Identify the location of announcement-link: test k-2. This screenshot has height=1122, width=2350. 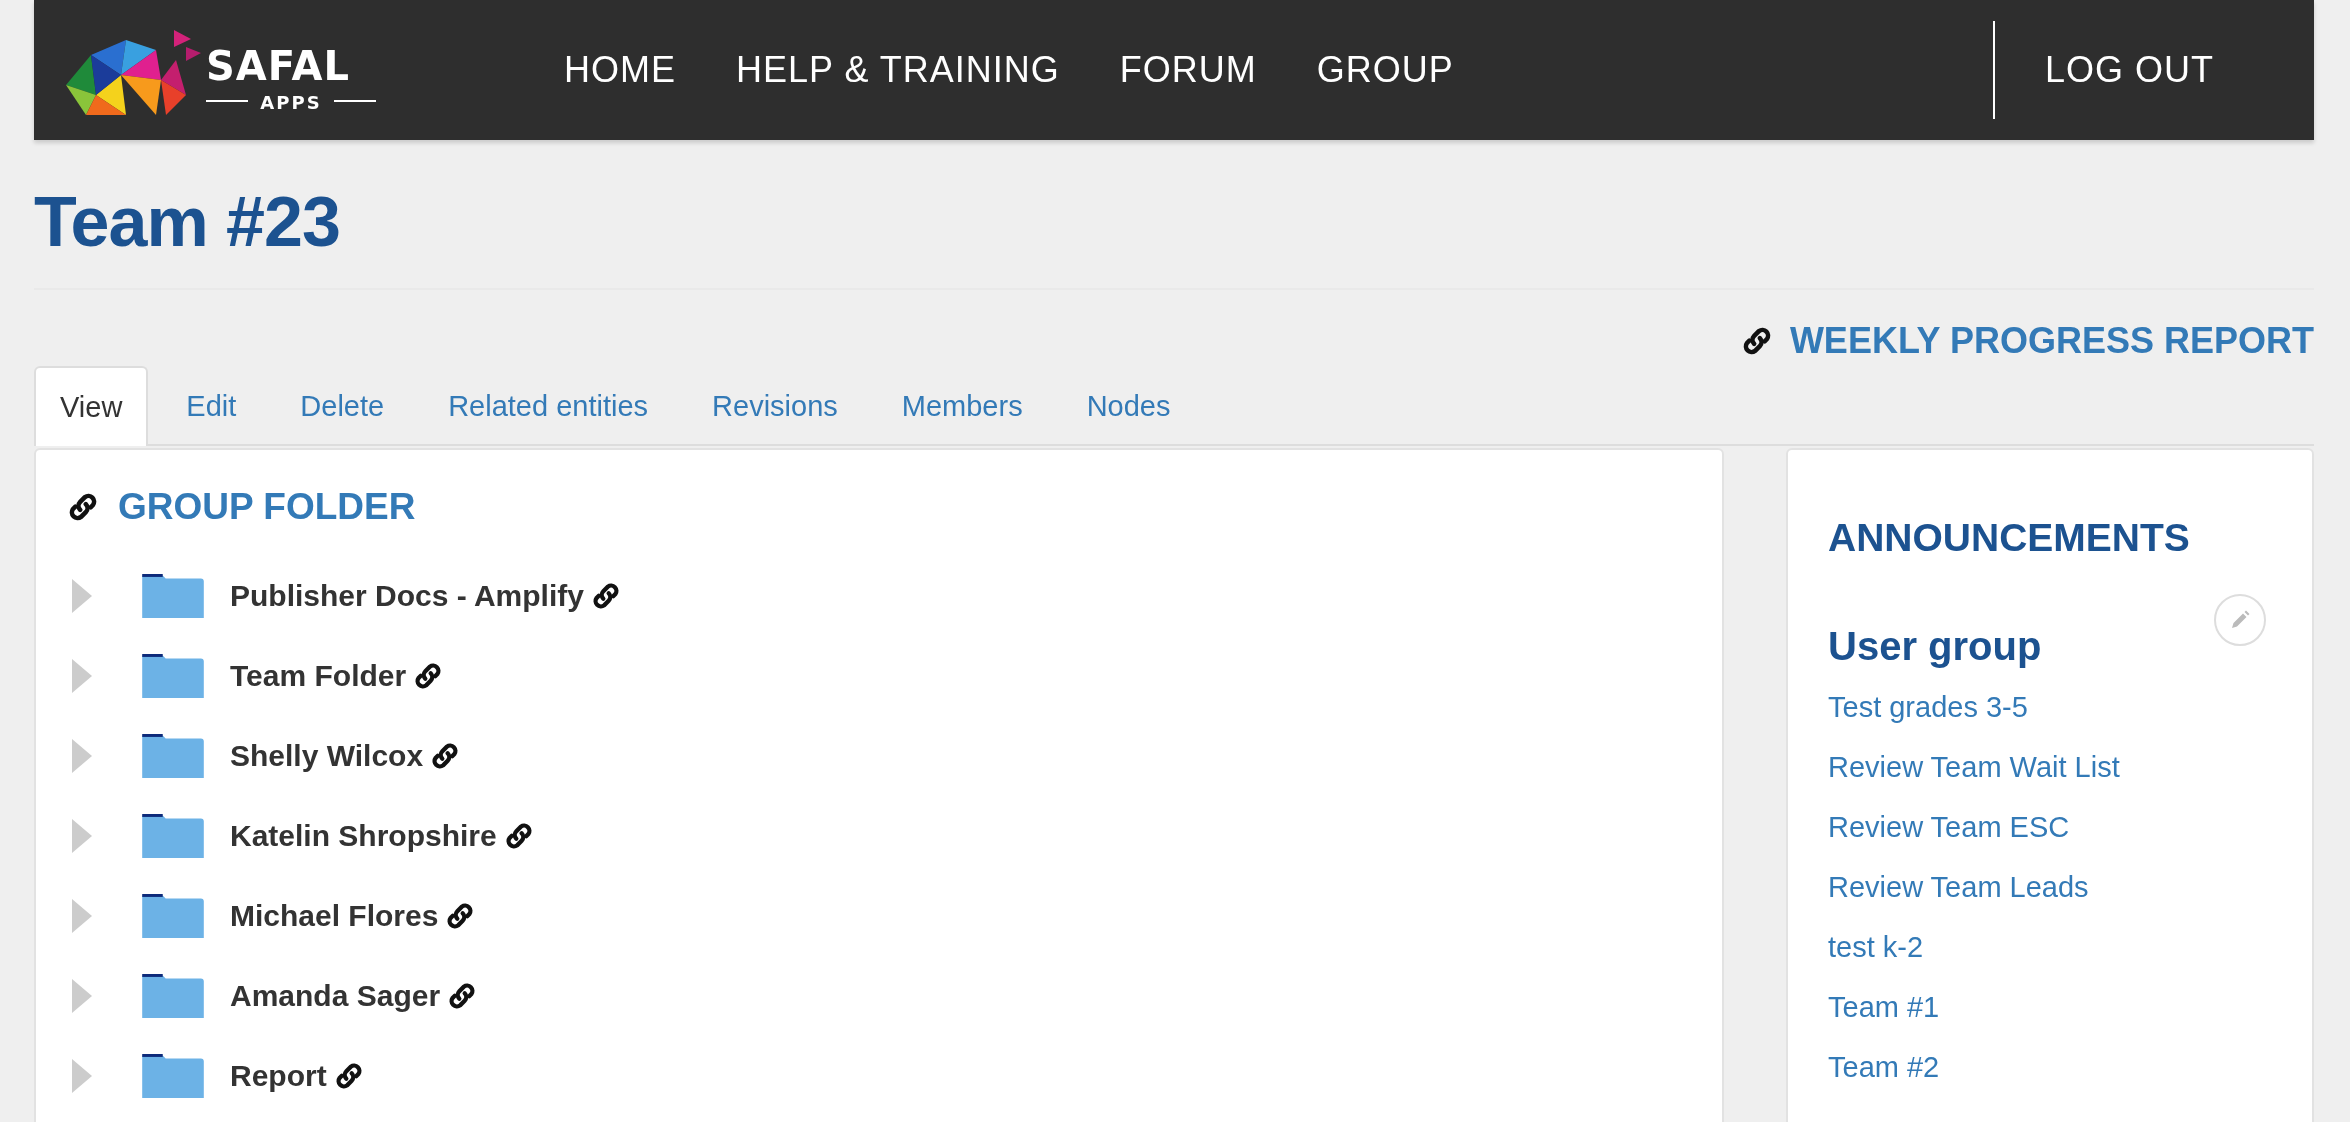
(2050, 947).